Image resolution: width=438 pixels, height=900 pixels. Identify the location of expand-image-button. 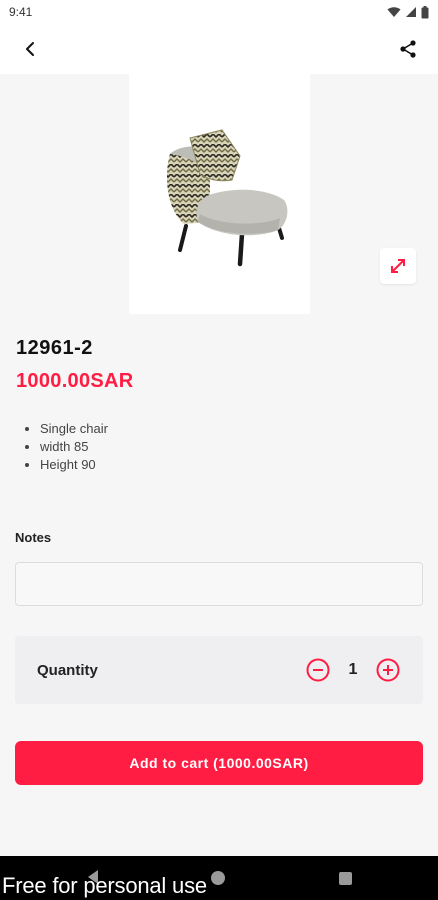
(398, 266).